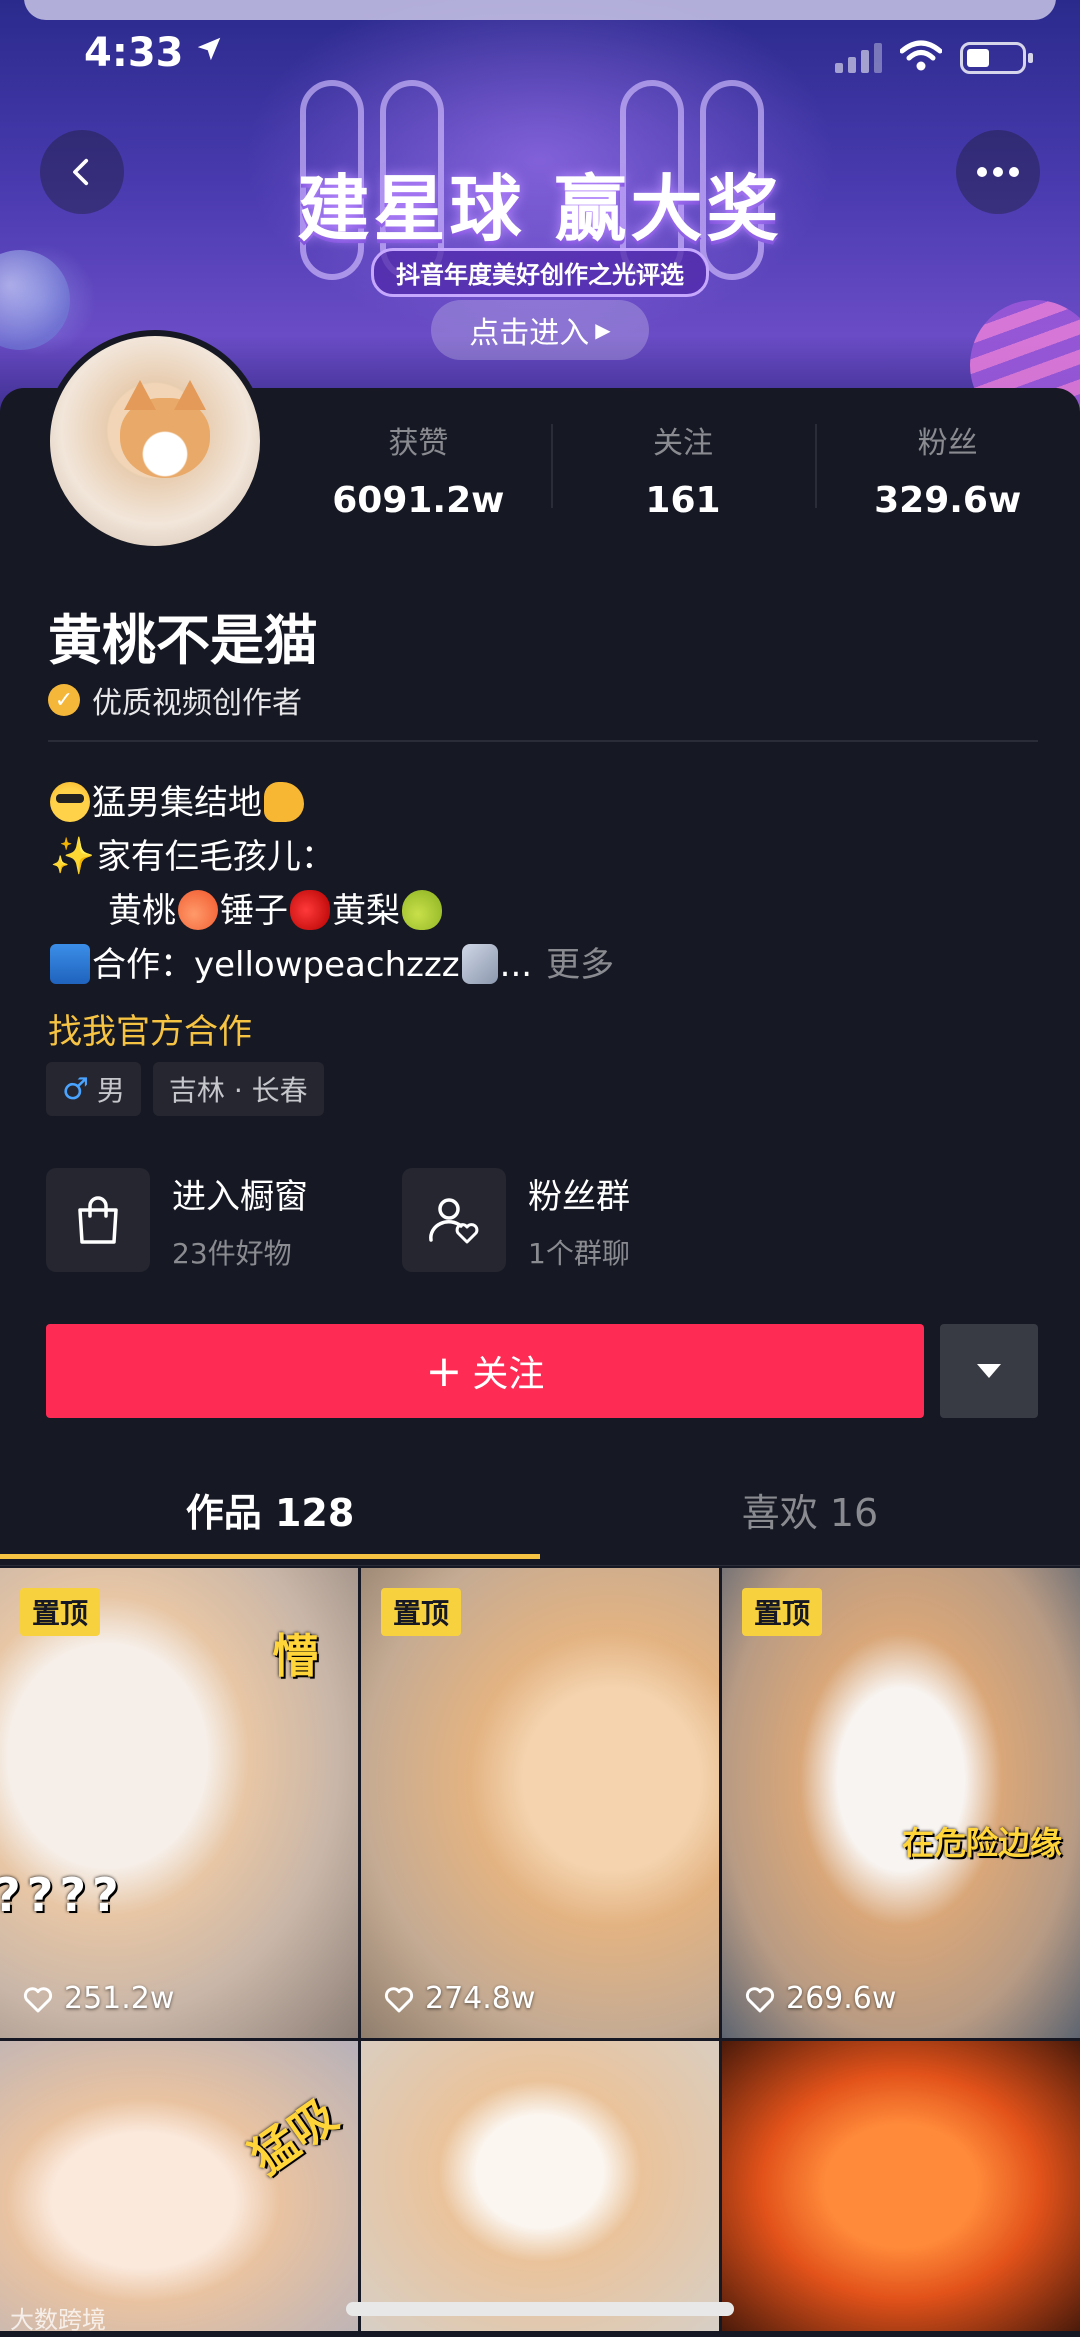  I want to click on official-cooperation-link: 找我官方合作, so click(150, 1028).